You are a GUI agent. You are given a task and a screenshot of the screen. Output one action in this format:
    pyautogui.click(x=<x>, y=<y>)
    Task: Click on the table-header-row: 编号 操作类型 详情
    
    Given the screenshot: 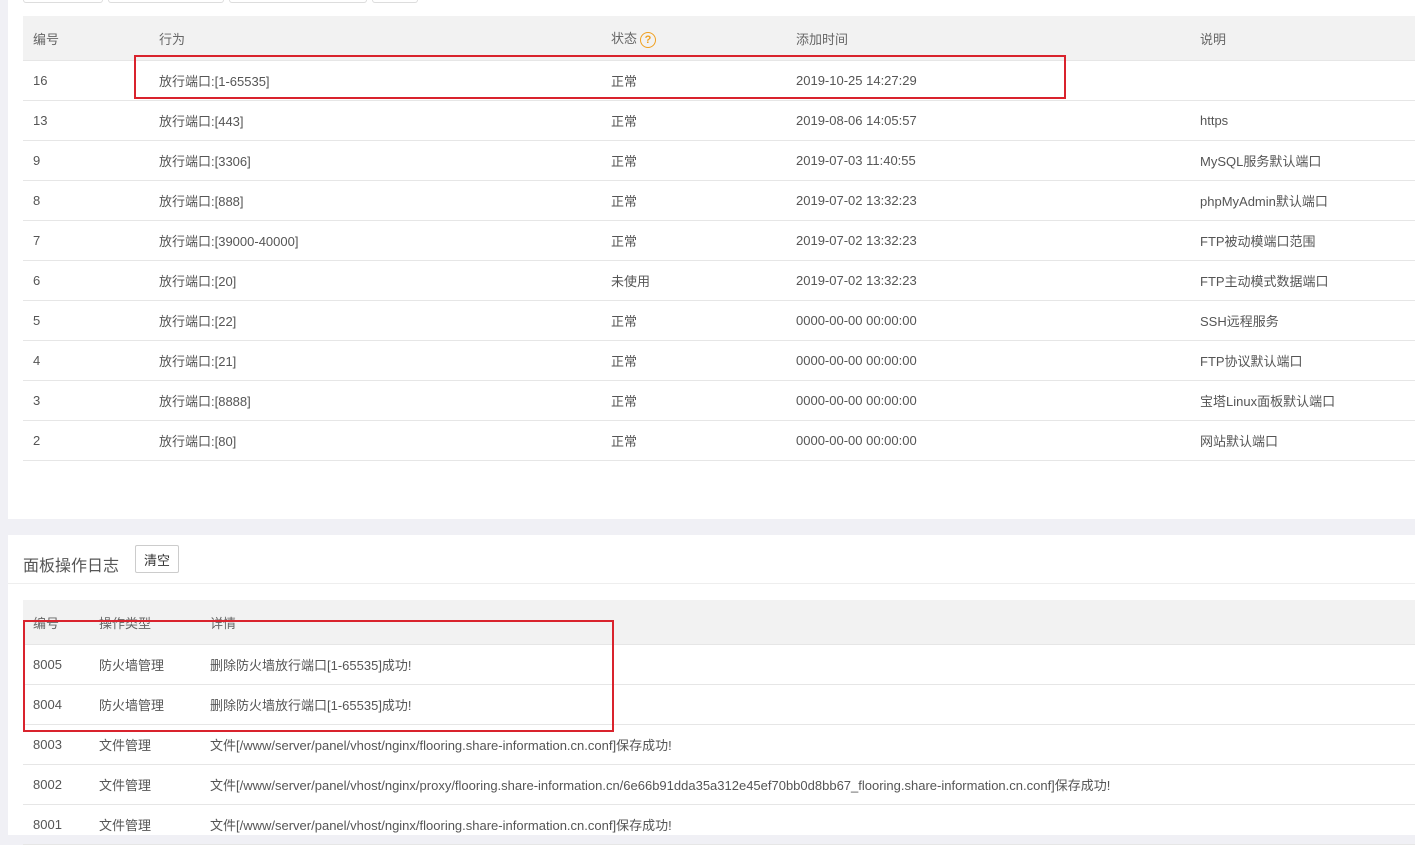 What is the action you would take?
    pyautogui.click(x=719, y=622)
    